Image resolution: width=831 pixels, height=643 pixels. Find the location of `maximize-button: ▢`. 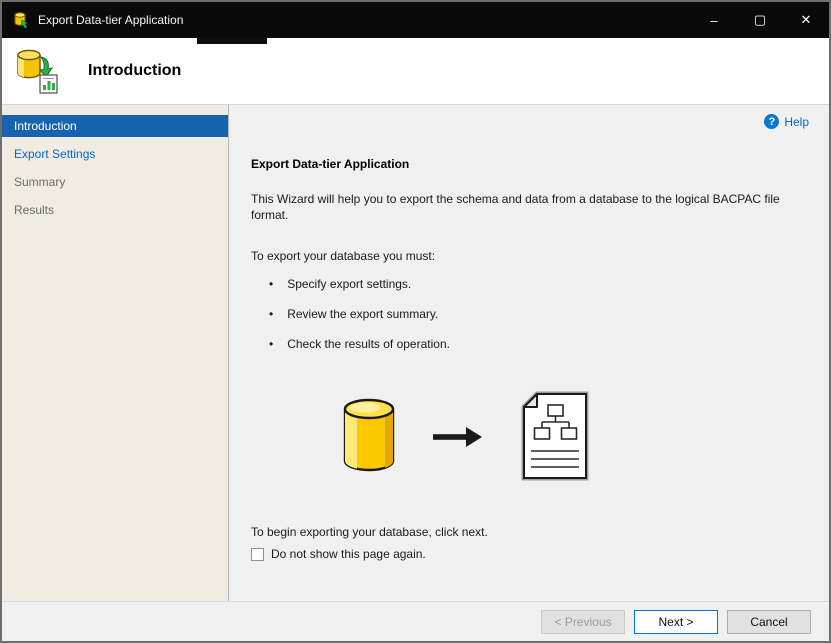

maximize-button: ▢ is located at coordinates (760, 20).